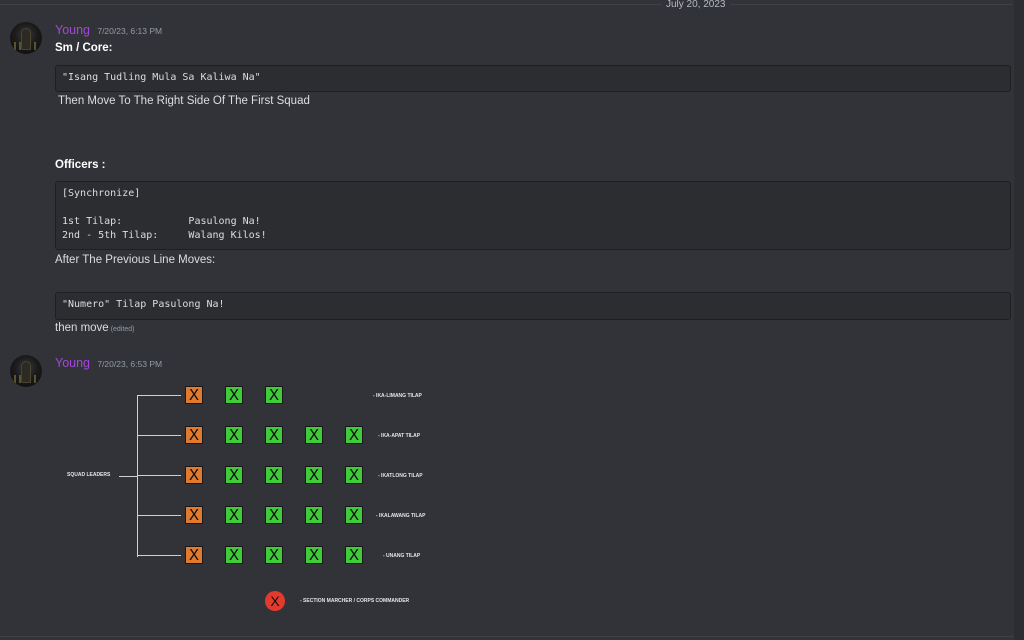 This screenshot has height=640, width=1024. I want to click on leader-connector, so click(128, 476).